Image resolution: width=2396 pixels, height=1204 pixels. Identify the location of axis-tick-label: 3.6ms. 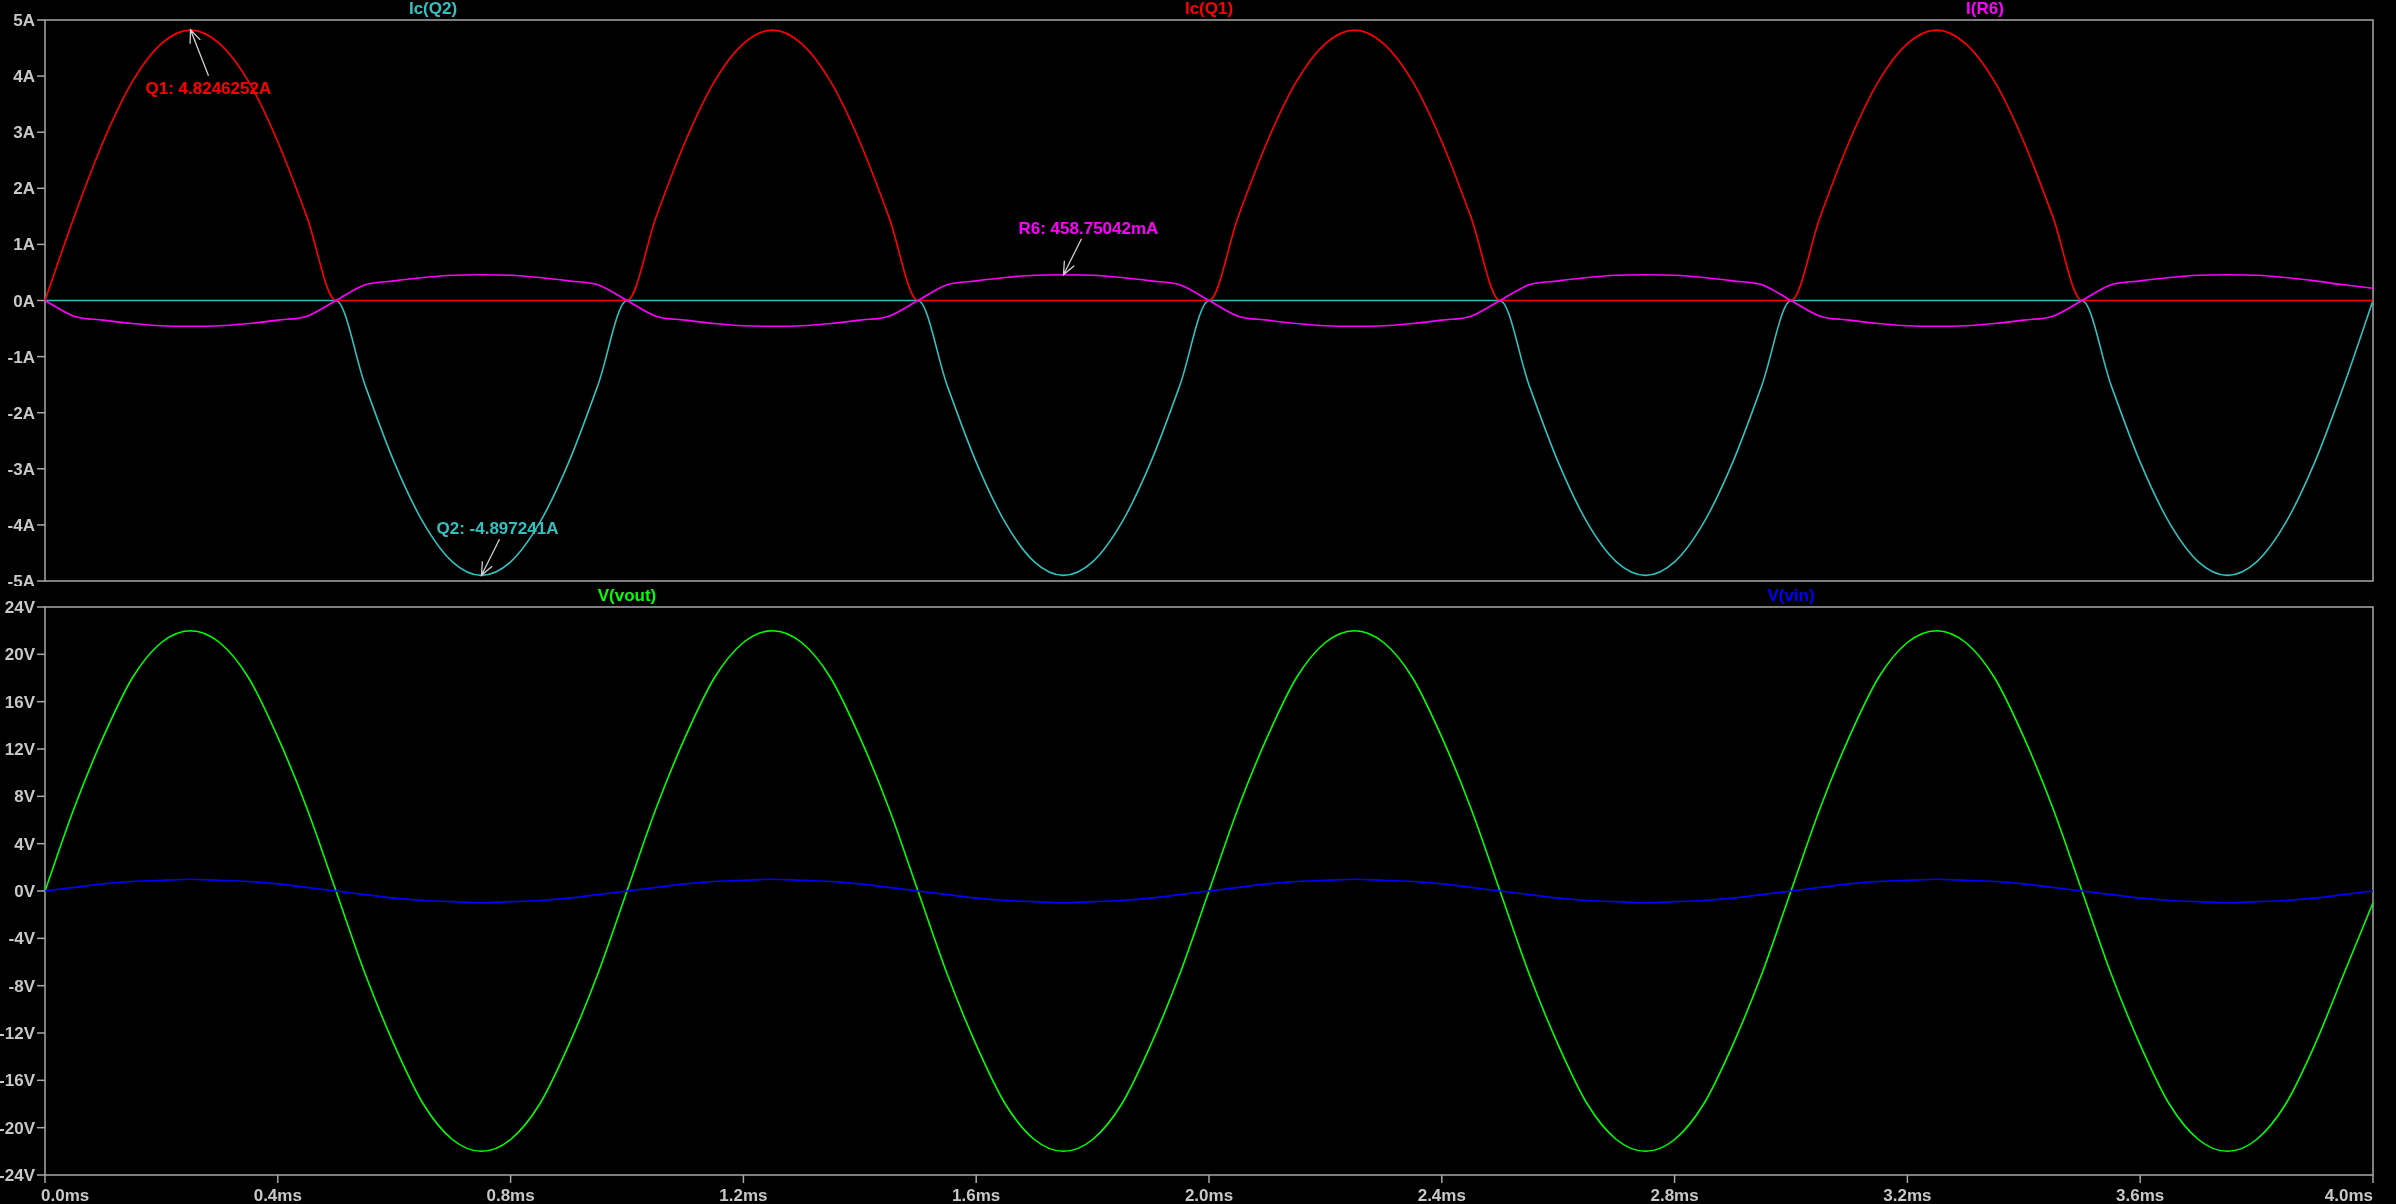
(2140, 1195).